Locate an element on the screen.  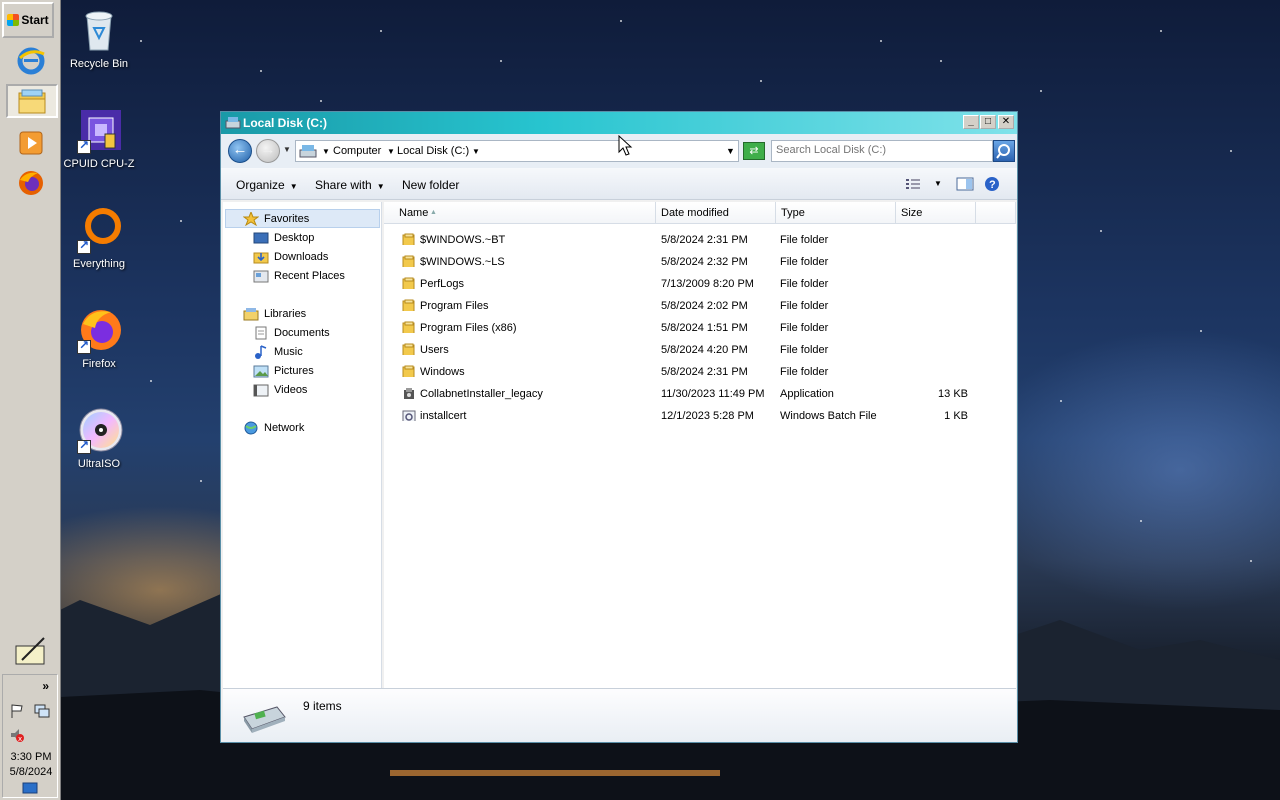
file-row: Windows 5/8/2024 2:31 PM File folder is located at coordinates (700, 373).